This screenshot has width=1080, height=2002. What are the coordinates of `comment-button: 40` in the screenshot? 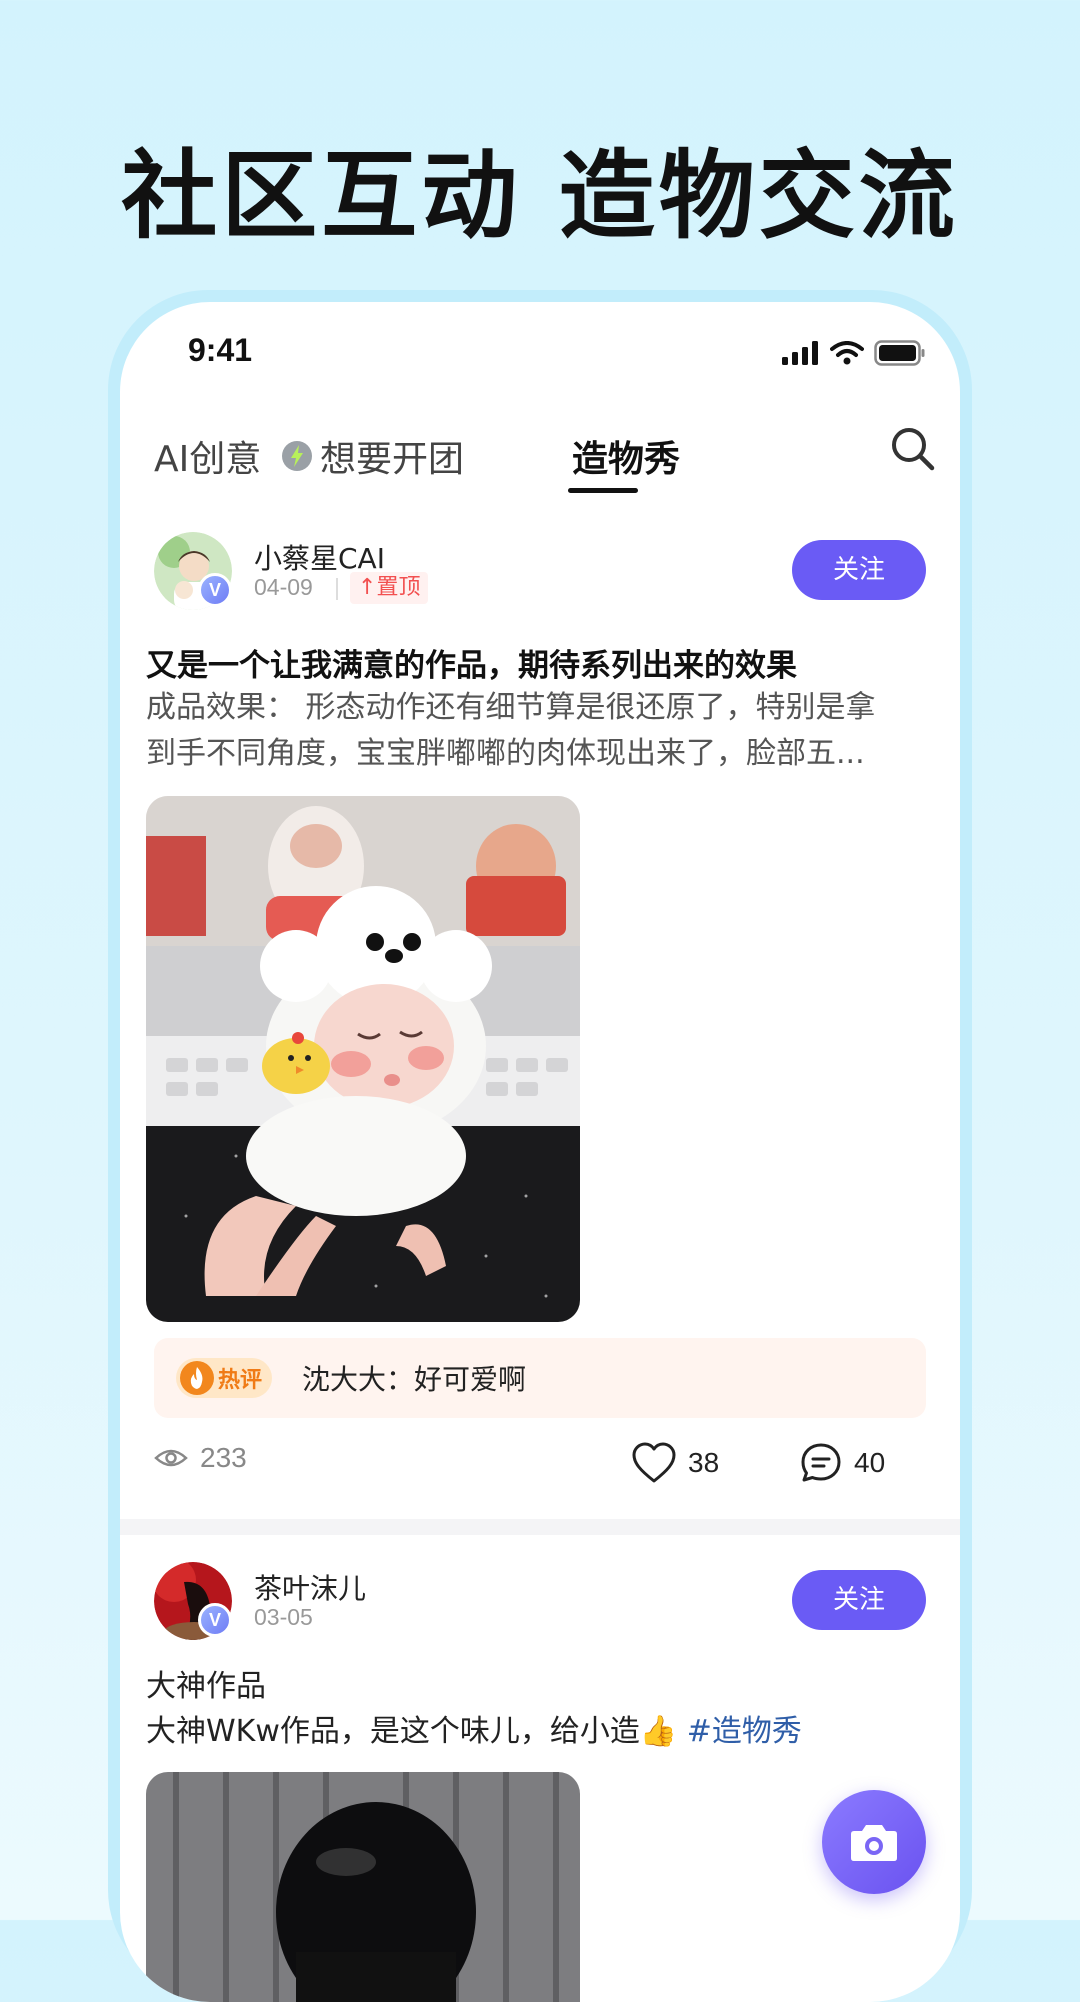 It's located at (842, 1463).